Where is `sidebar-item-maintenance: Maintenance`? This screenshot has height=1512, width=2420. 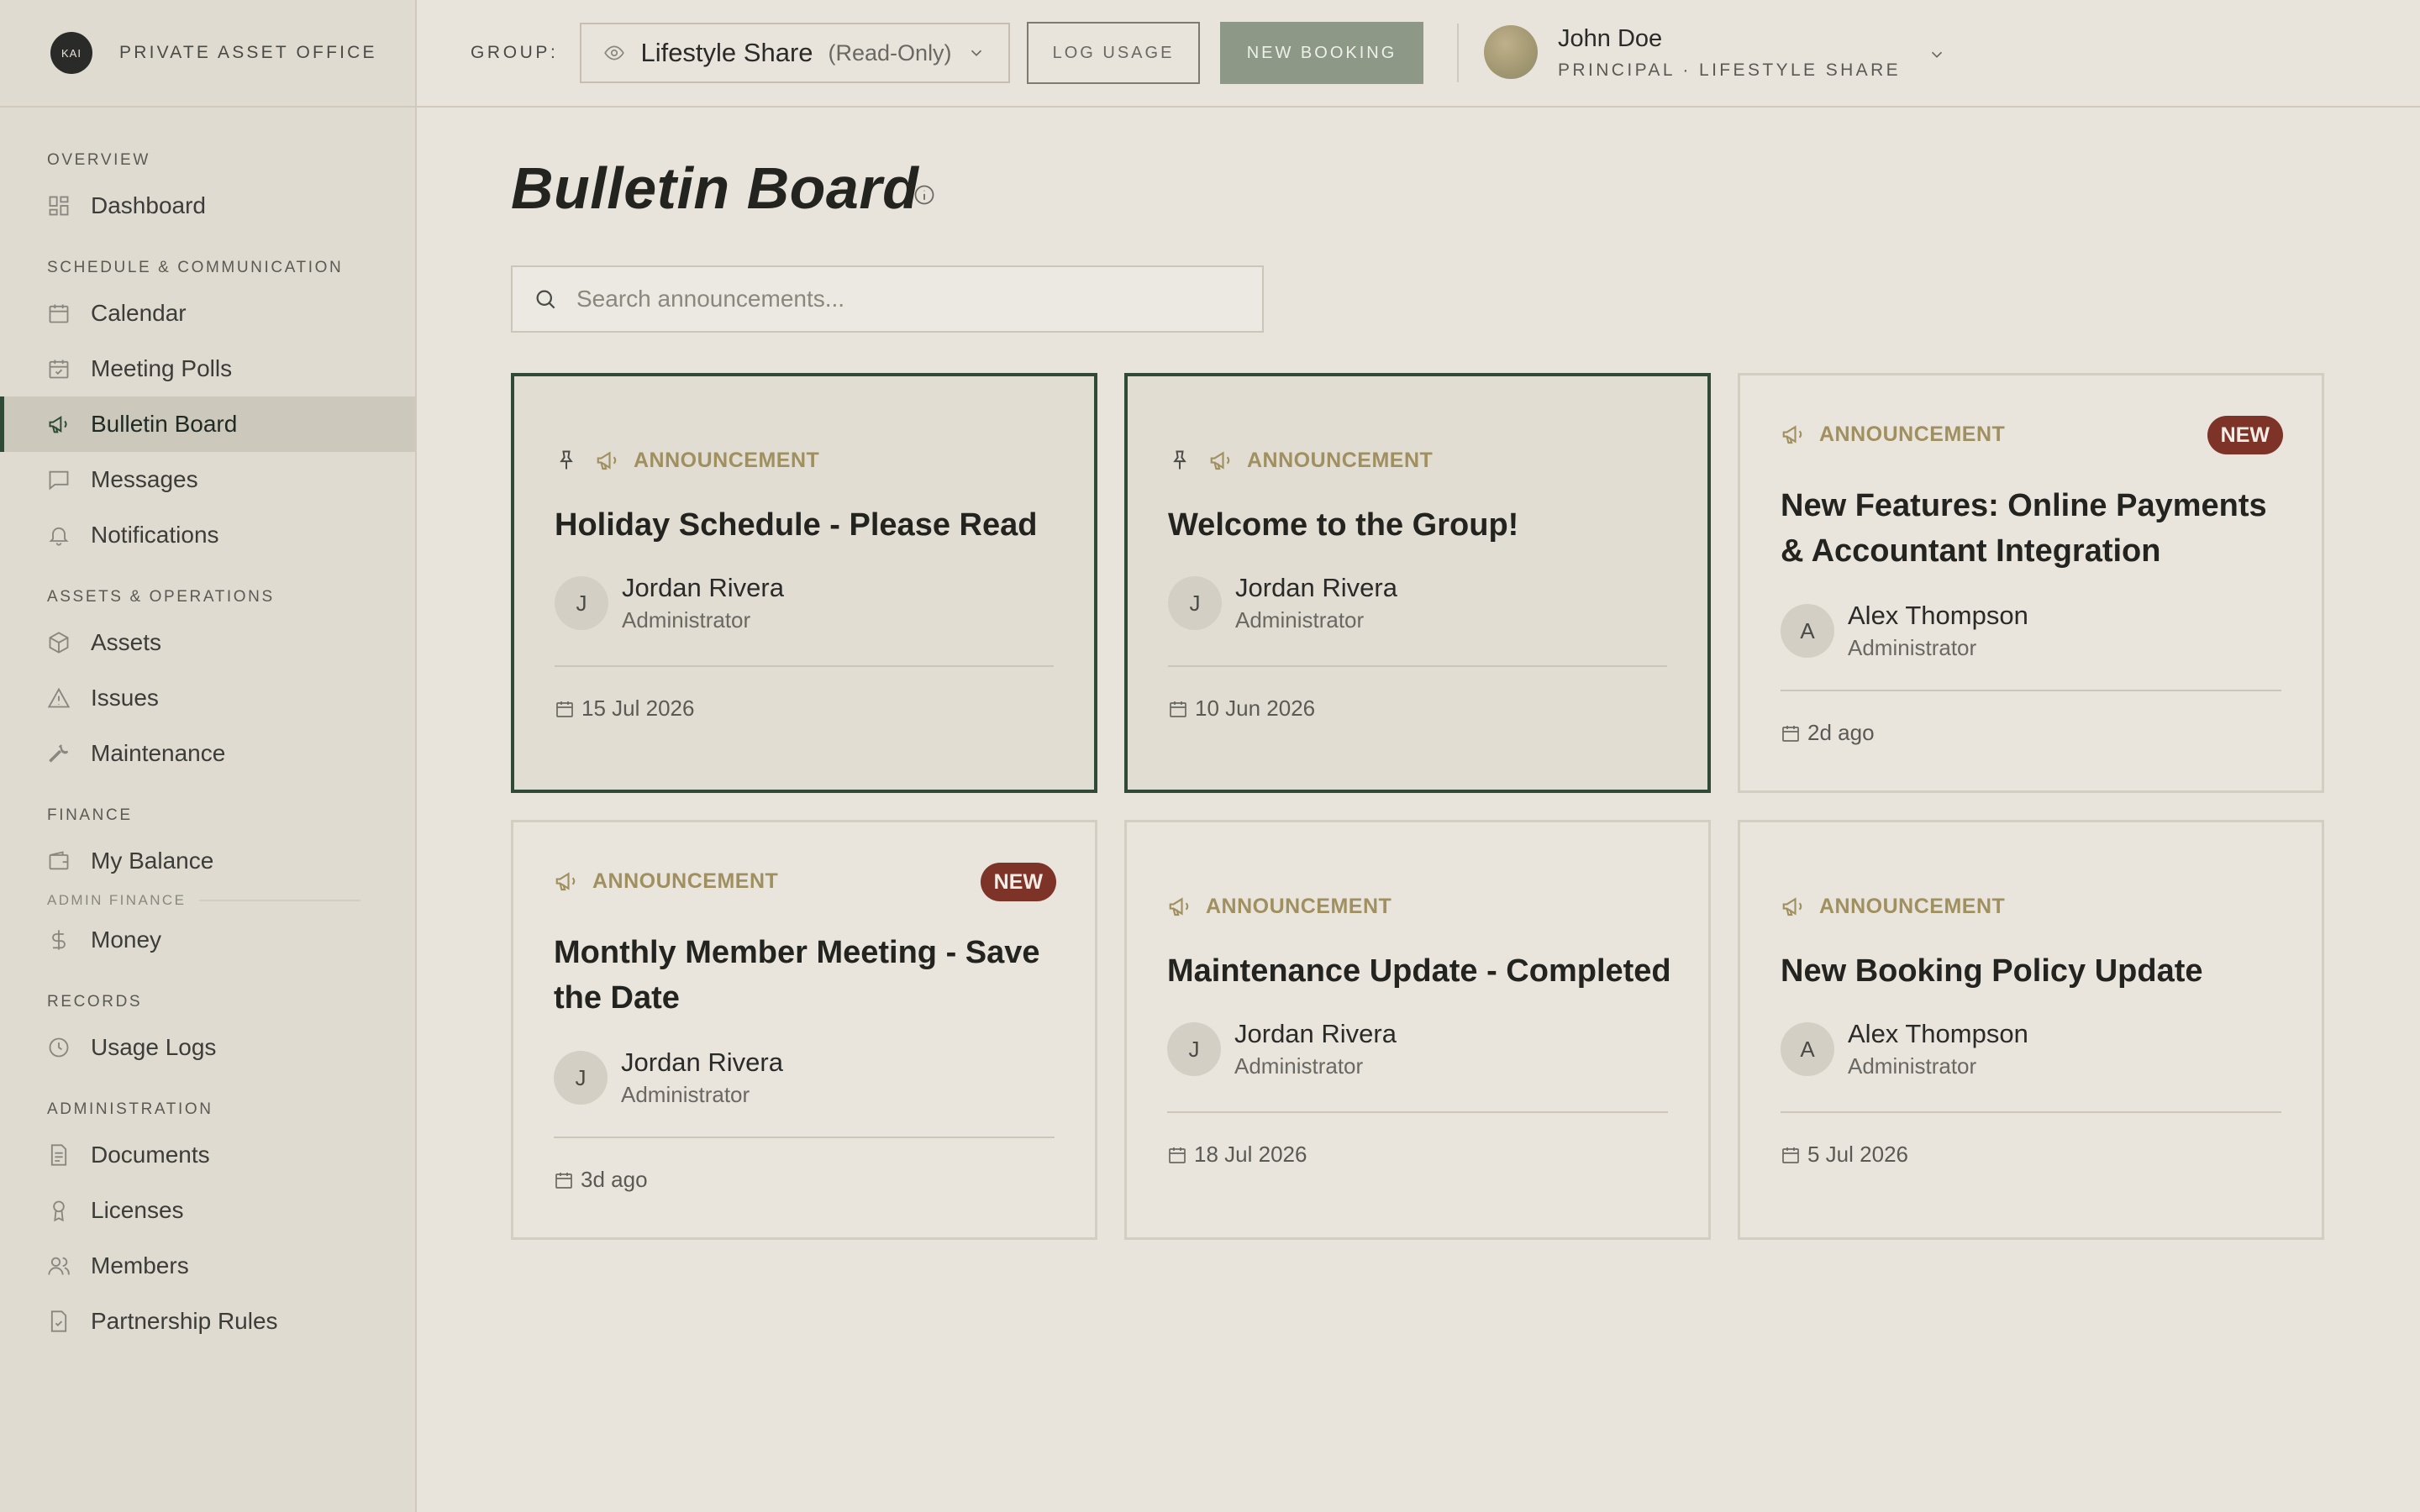 sidebar-item-maintenance: Maintenance is located at coordinates (207, 753).